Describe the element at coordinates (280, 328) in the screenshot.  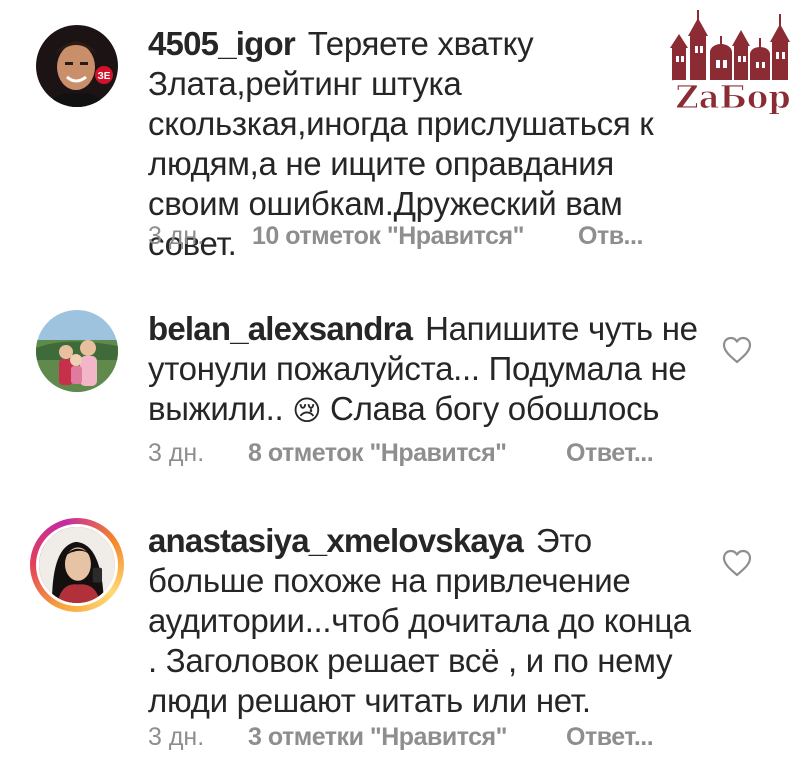
I see `comment-username: belan_alexsandra` at that location.